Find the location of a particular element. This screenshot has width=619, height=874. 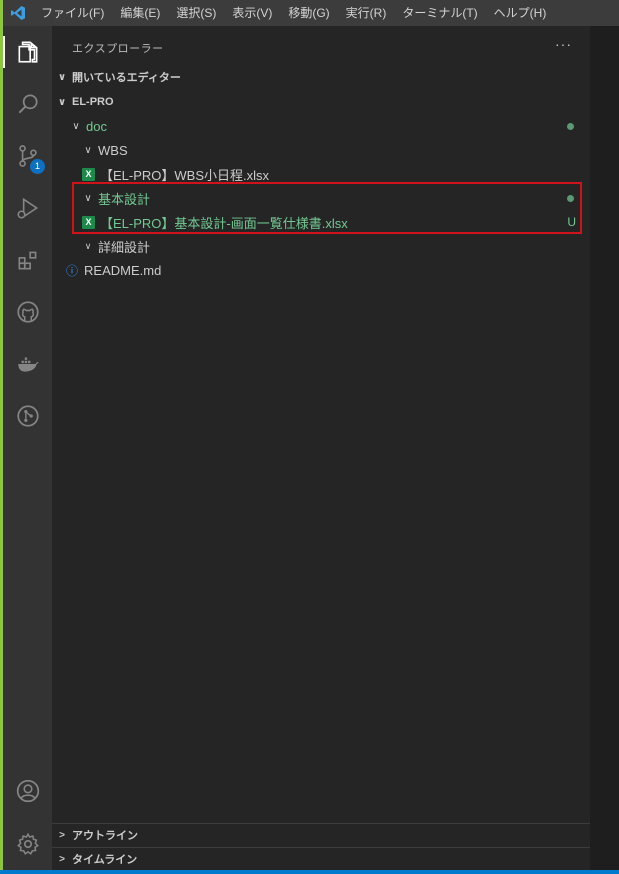

workspace-root-label: EL-PRO is located at coordinates (93, 102).